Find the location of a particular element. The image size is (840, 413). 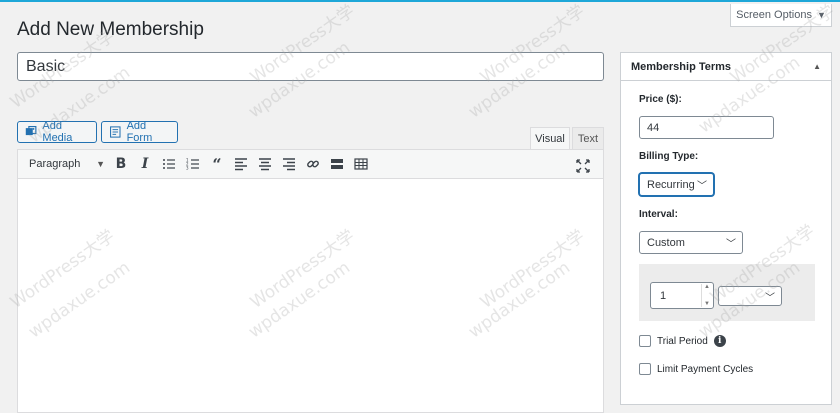

add-form-label: Add Form is located at coordinates (139, 132).